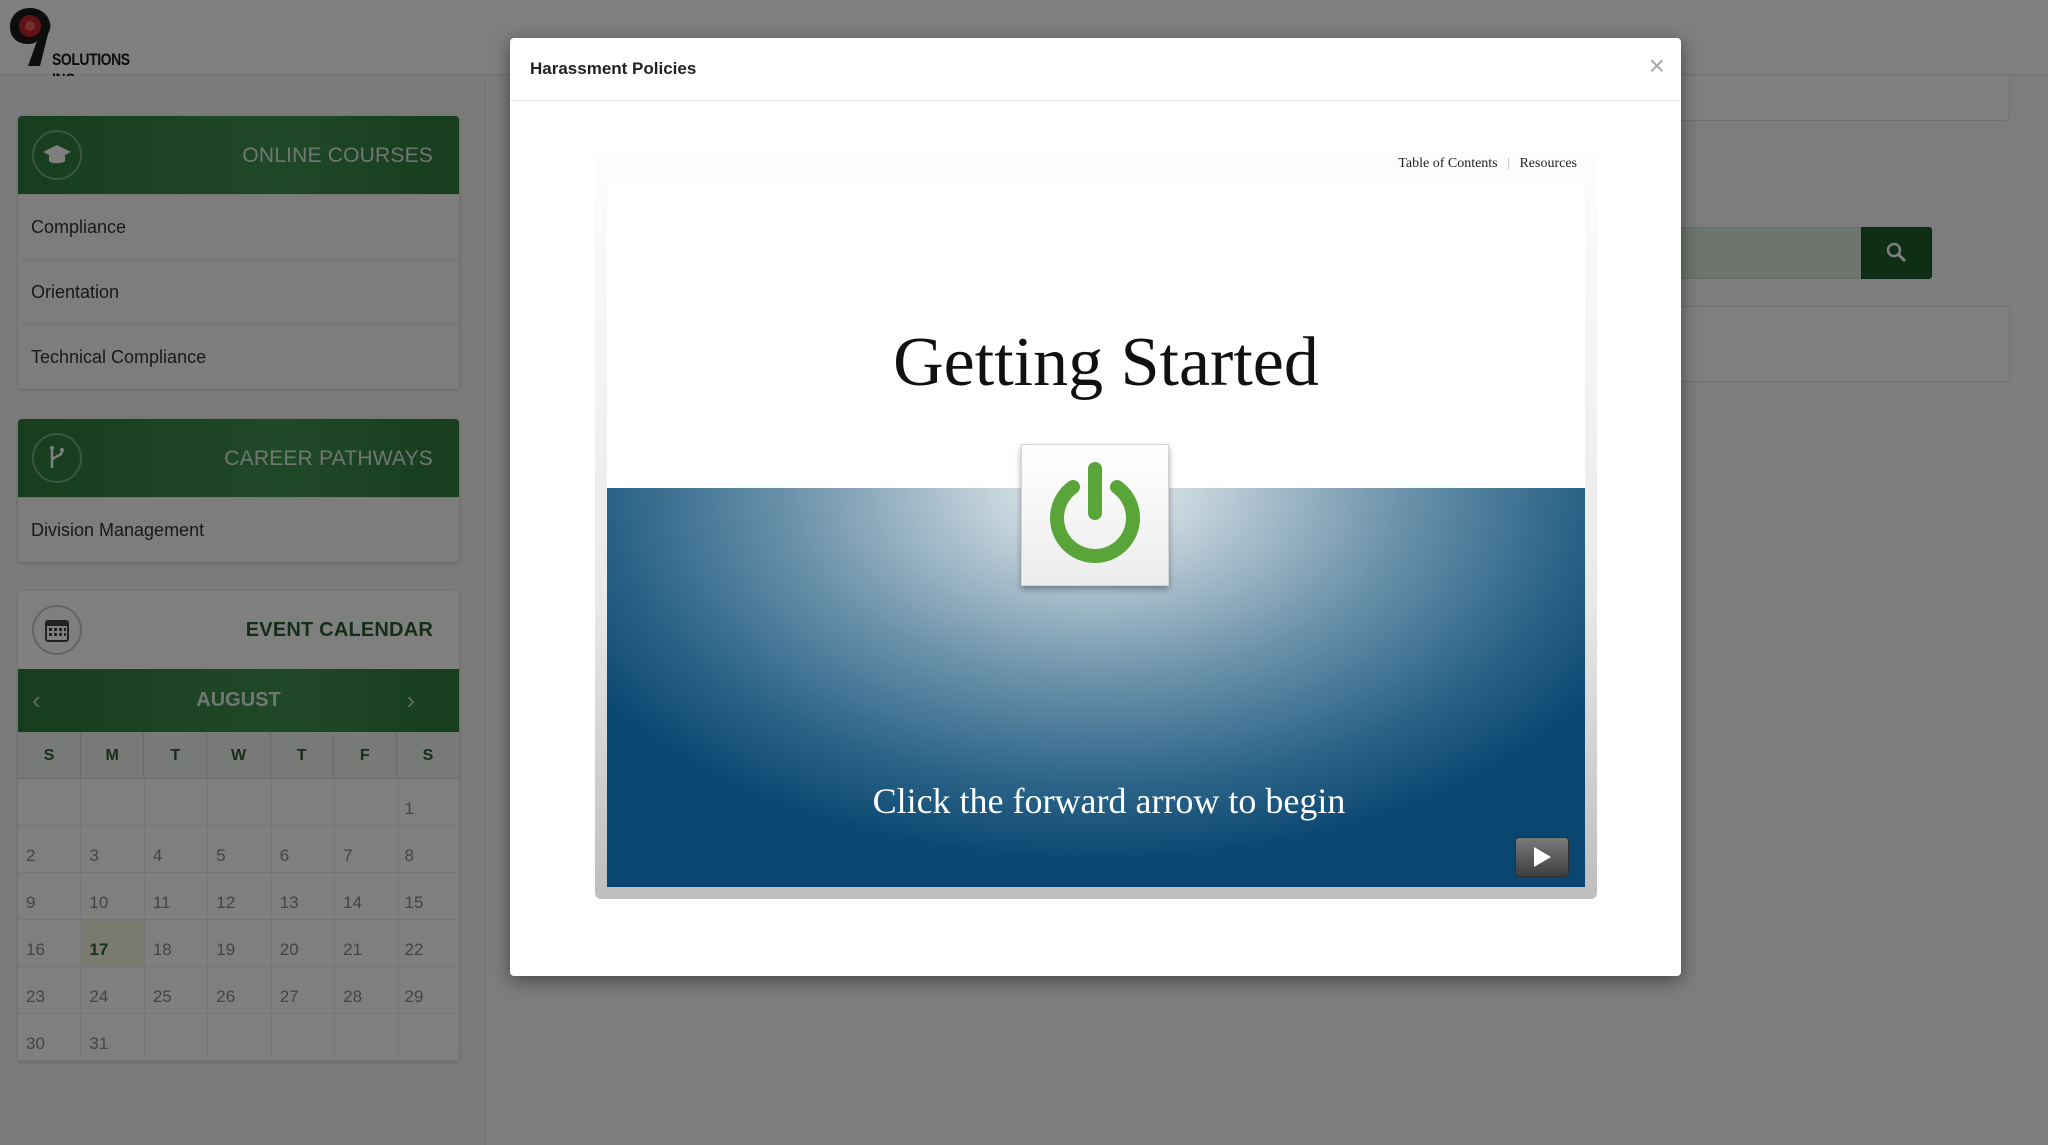 Image resolution: width=2048 pixels, height=1145 pixels. I want to click on play-icon, so click(1542, 857).